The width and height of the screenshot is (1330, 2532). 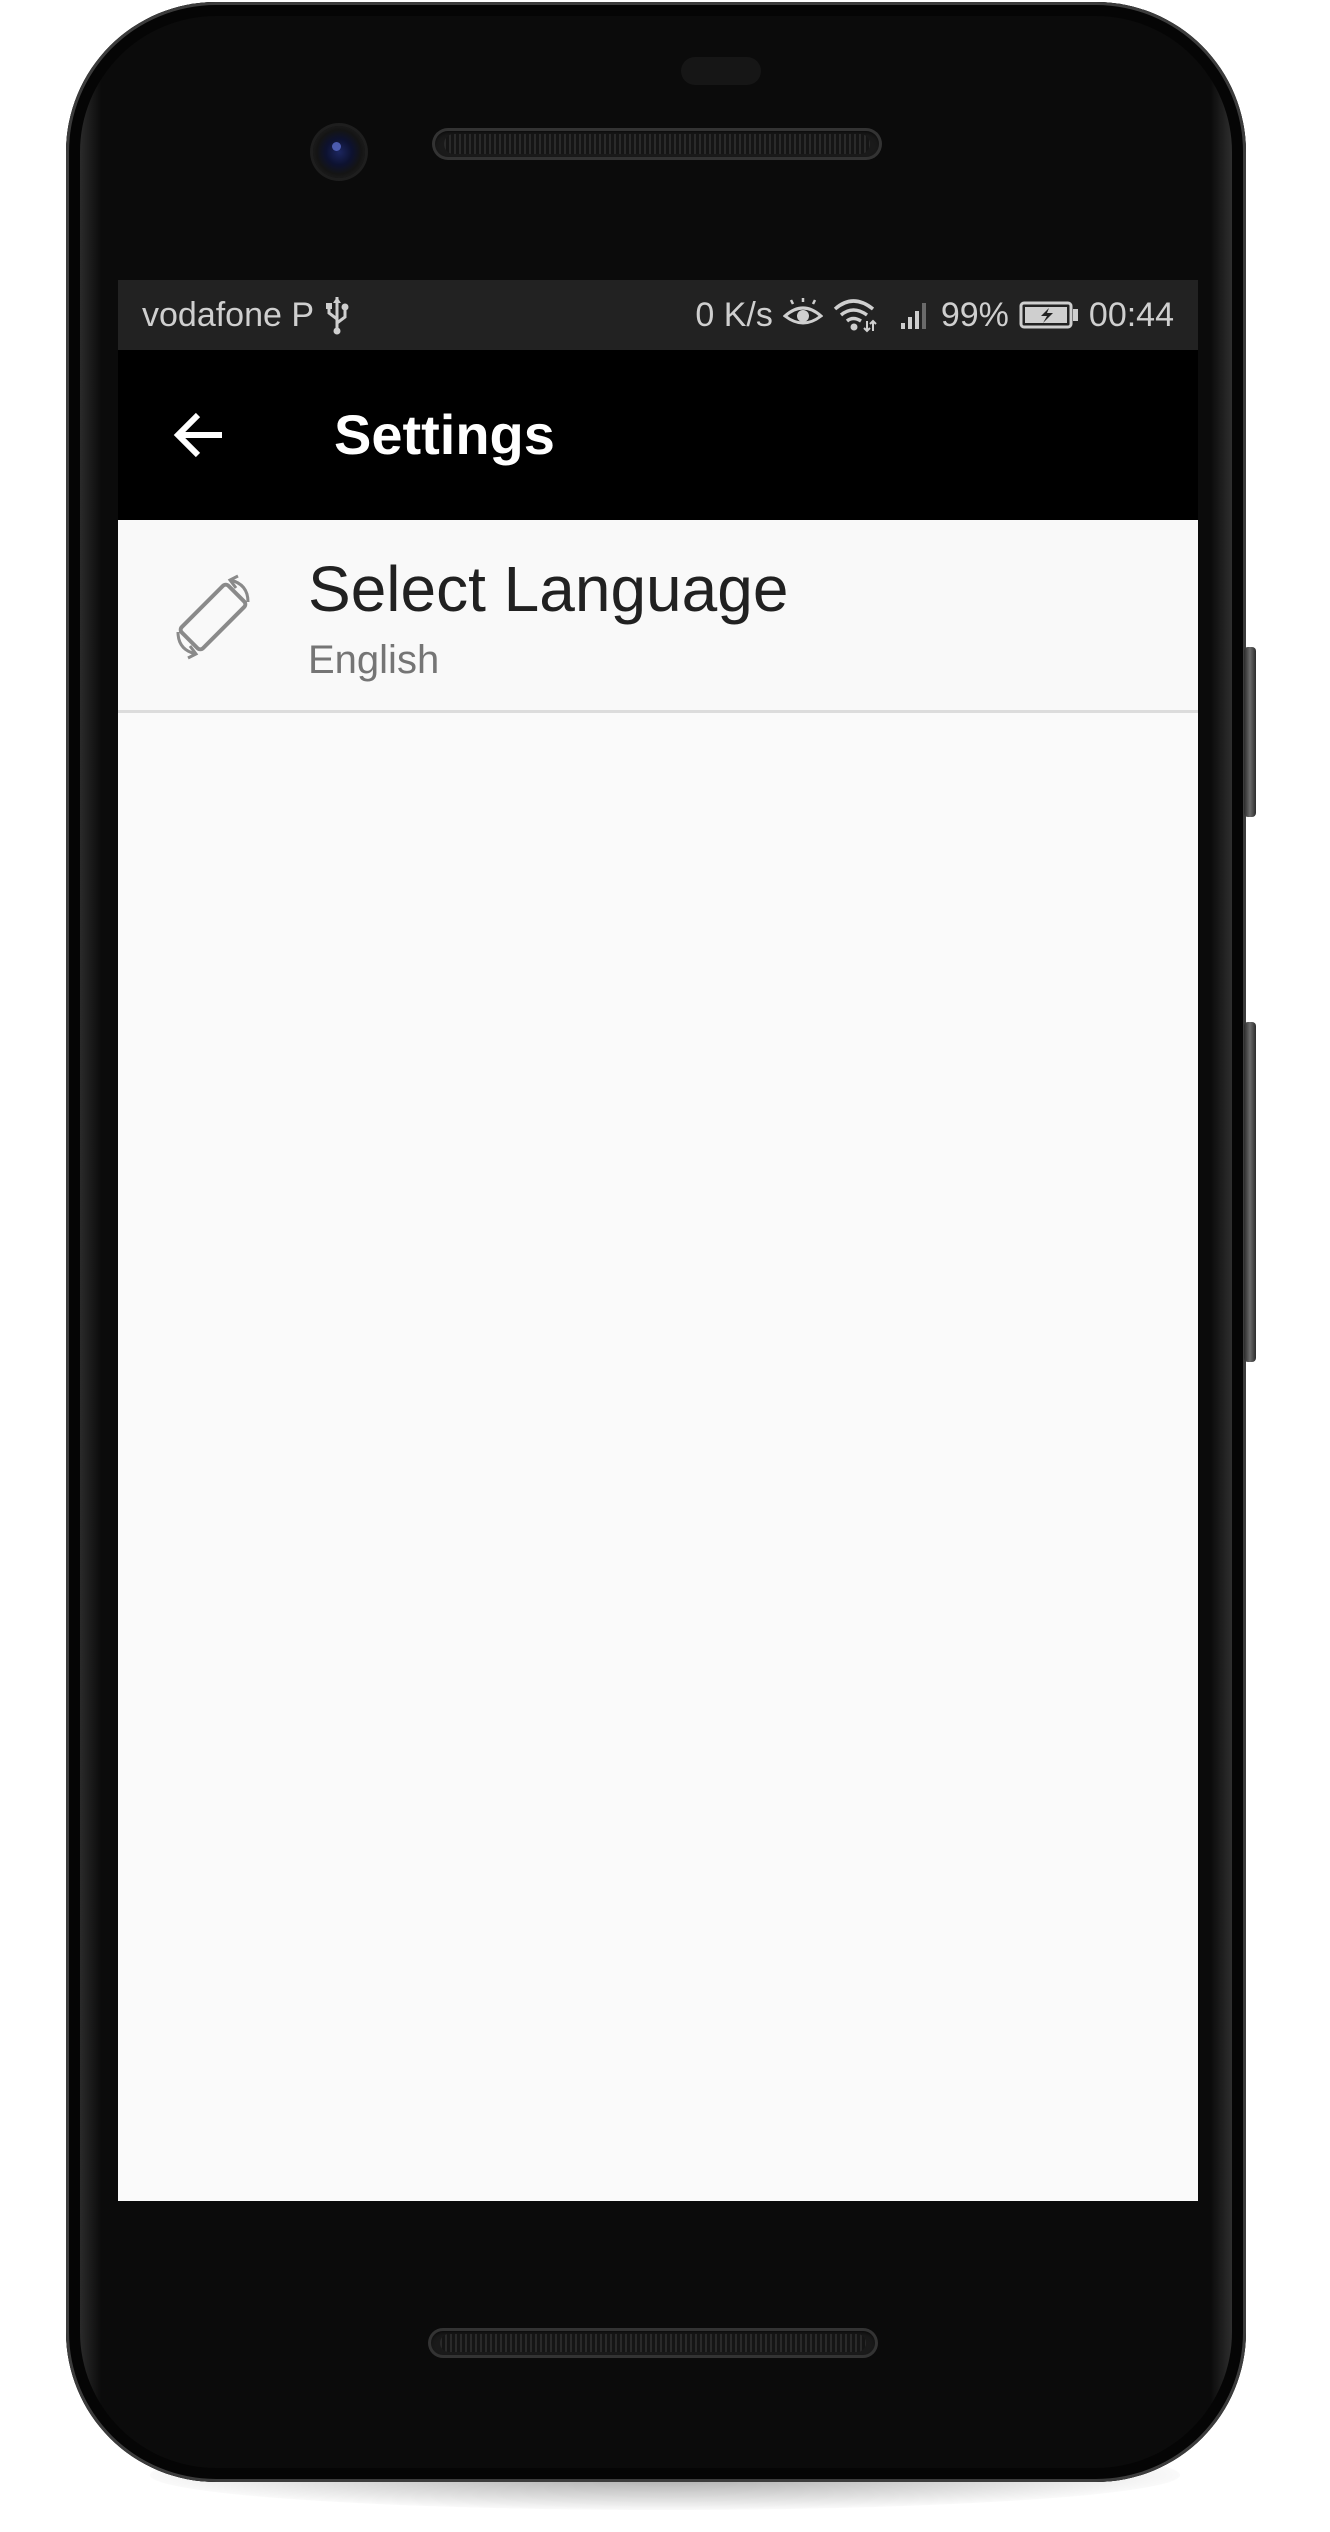 I want to click on proximity-sensor, so click(x=721, y=71).